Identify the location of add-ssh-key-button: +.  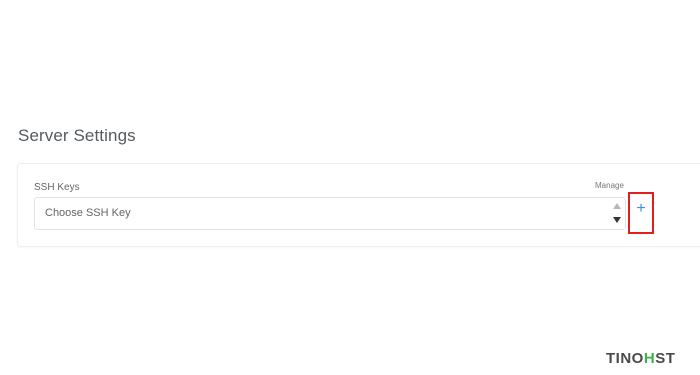
(641, 213).